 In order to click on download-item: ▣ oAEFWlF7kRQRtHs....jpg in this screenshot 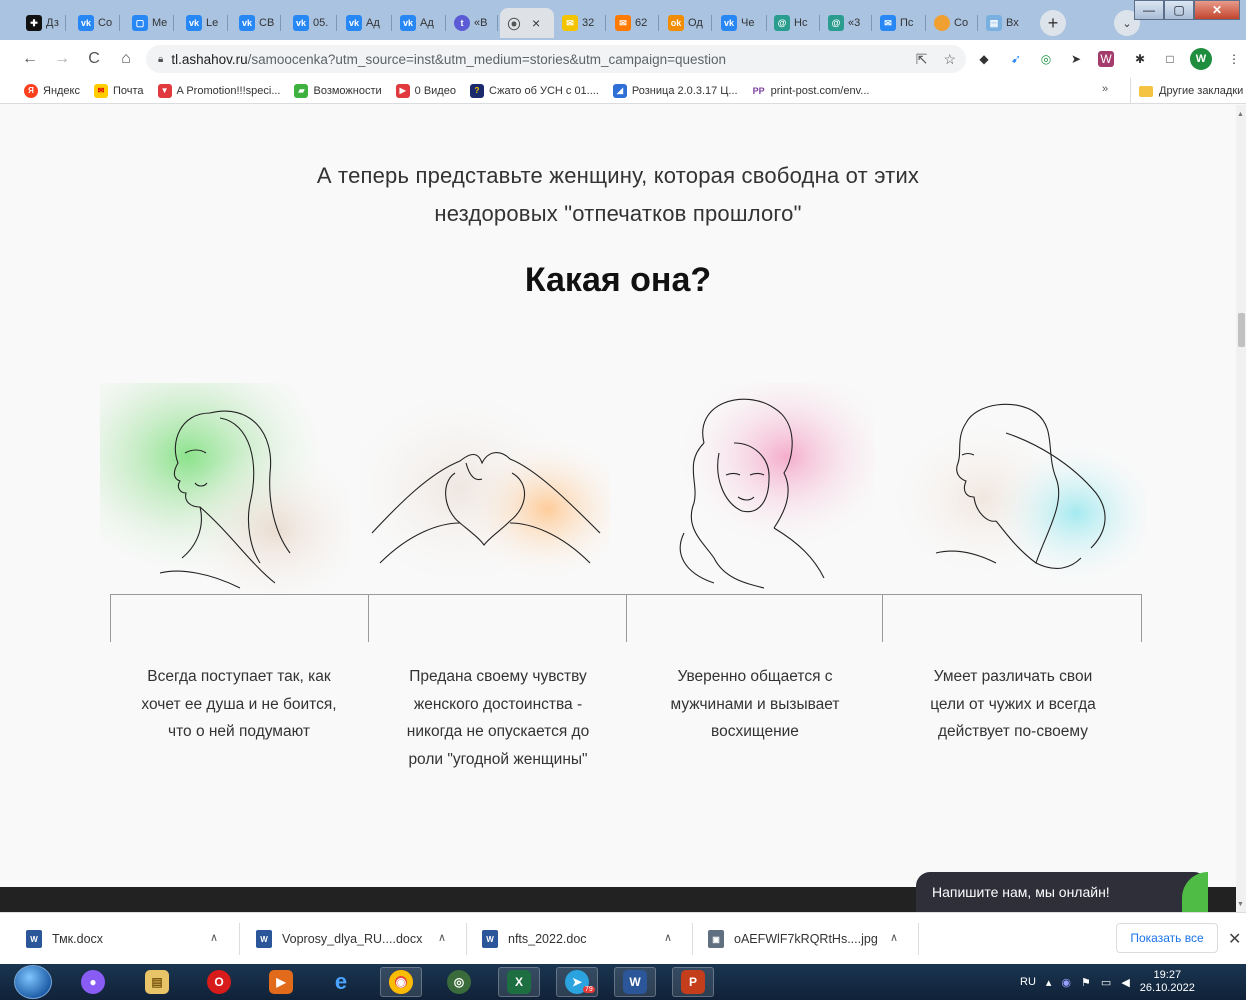, I will do `click(793, 939)`.